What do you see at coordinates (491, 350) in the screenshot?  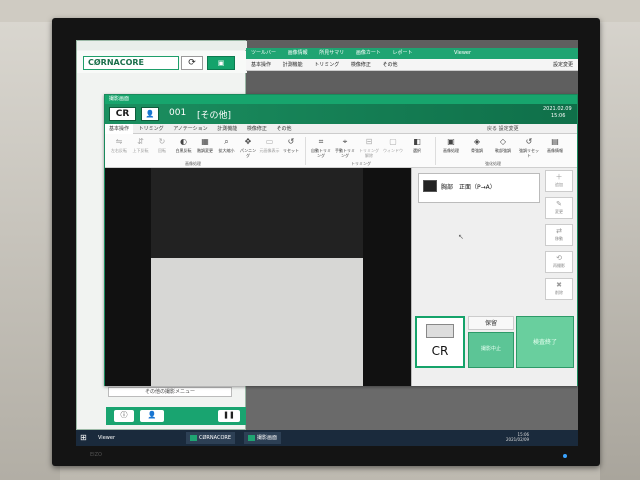 I see `cancel-exposure-button: 撮影中止` at bounding box center [491, 350].